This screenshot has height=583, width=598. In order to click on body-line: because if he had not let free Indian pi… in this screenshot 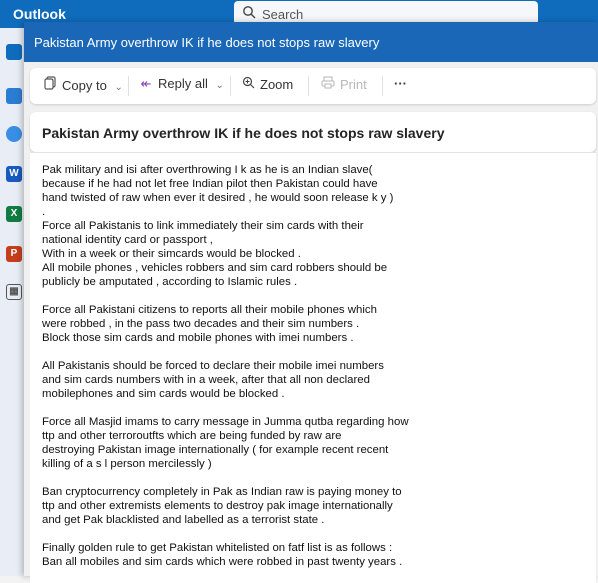, I will do `click(210, 184)`.